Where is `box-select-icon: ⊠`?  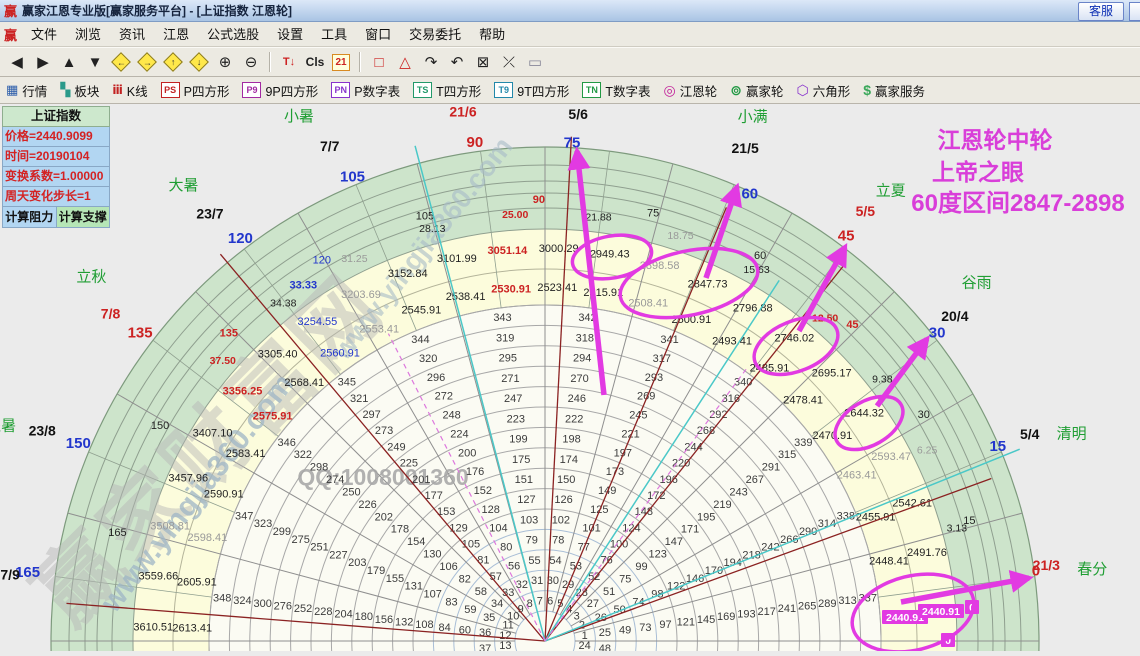 box-select-icon: ⊠ is located at coordinates (483, 62).